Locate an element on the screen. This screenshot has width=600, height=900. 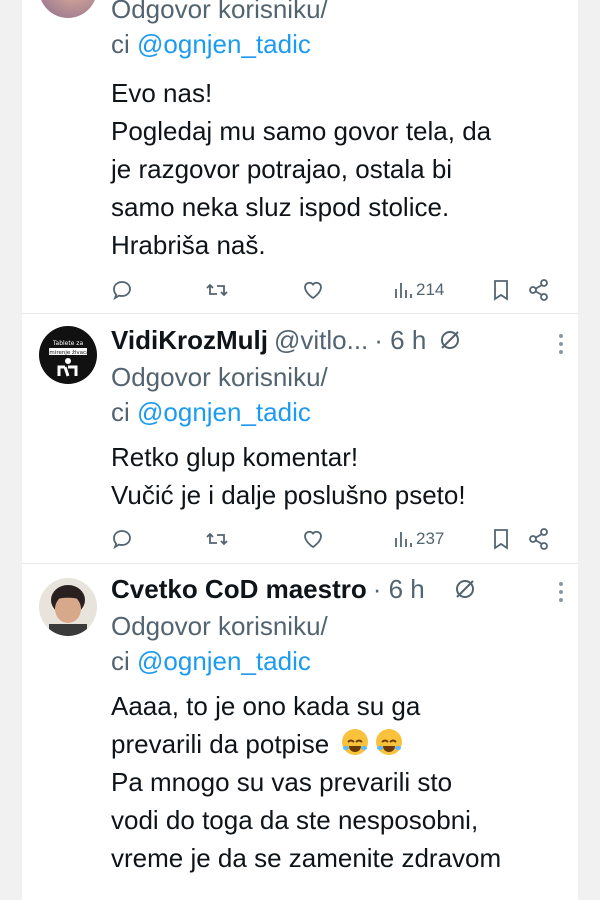
tweet-header: VidiKrozMulj @vitlo... · 6 h is located at coordinates (340, 340).